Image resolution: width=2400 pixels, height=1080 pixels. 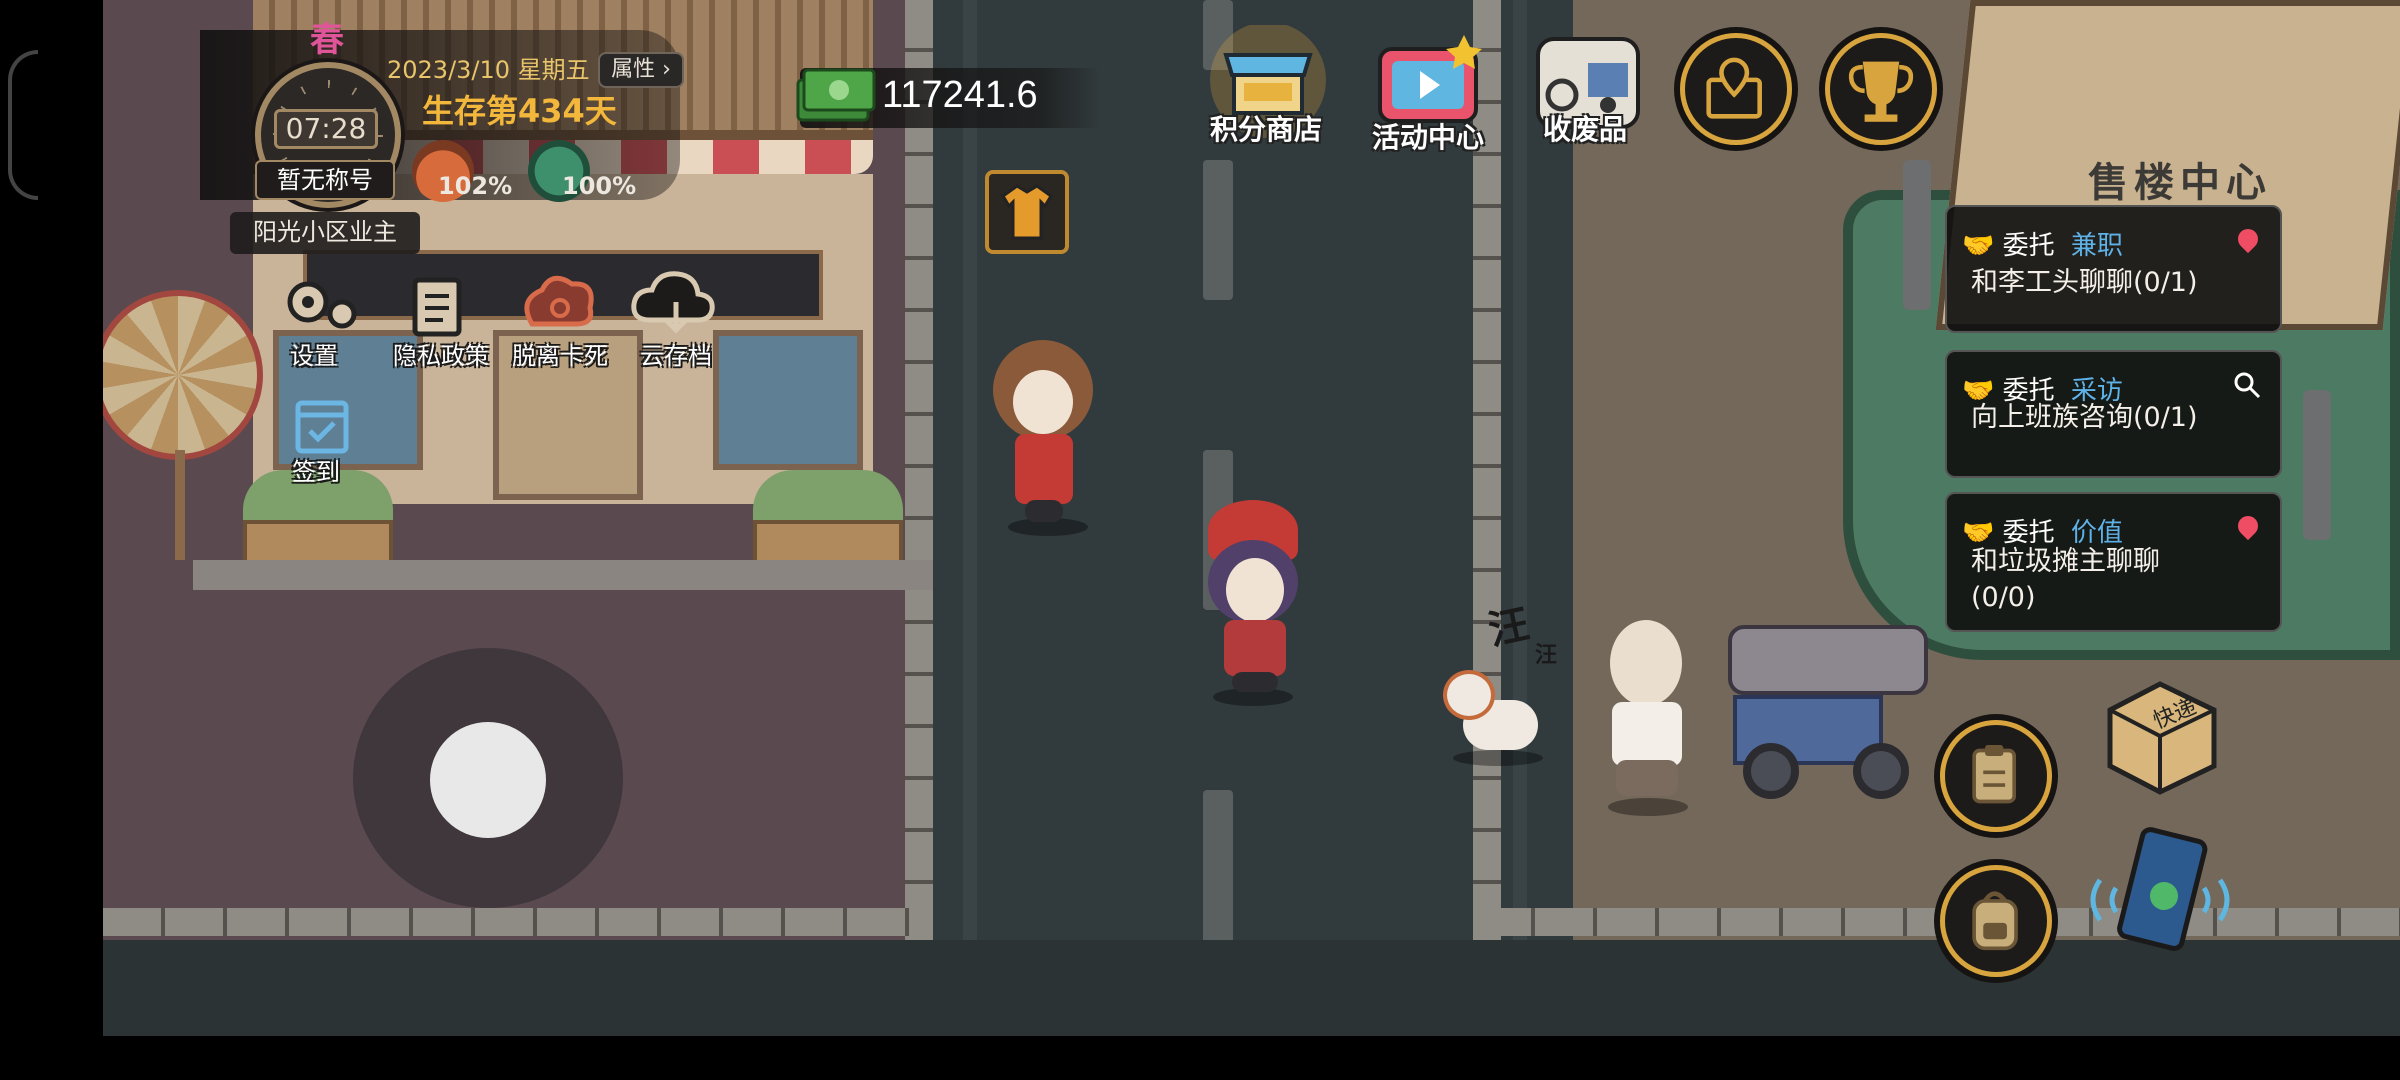 What do you see at coordinates (2028, 246) in the screenshot?
I see `quest-kind: 委托` at bounding box center [2028, 246].